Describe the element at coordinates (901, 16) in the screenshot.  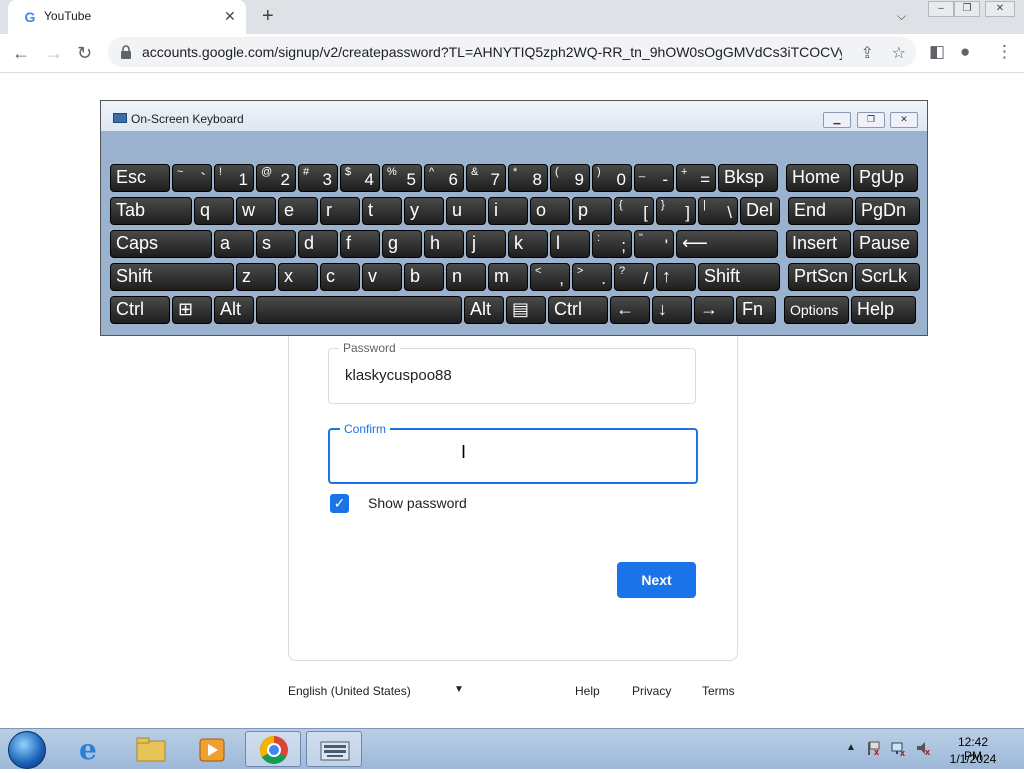
I see `tab-search-chevron-icon: ⌵` at that location.